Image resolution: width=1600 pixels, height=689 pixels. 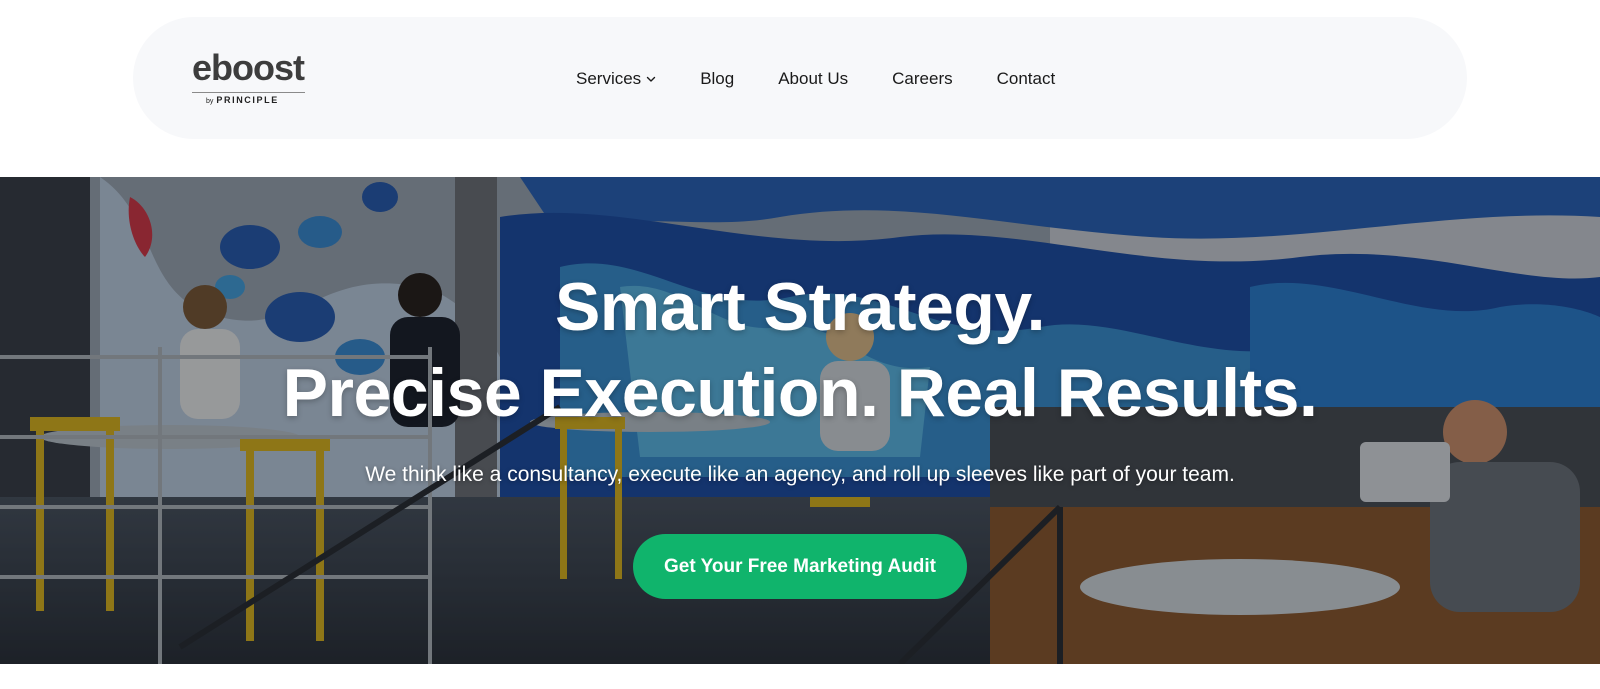 I want to click on logo-subline: by PRINCIPLE, so click(x=242, y=101).